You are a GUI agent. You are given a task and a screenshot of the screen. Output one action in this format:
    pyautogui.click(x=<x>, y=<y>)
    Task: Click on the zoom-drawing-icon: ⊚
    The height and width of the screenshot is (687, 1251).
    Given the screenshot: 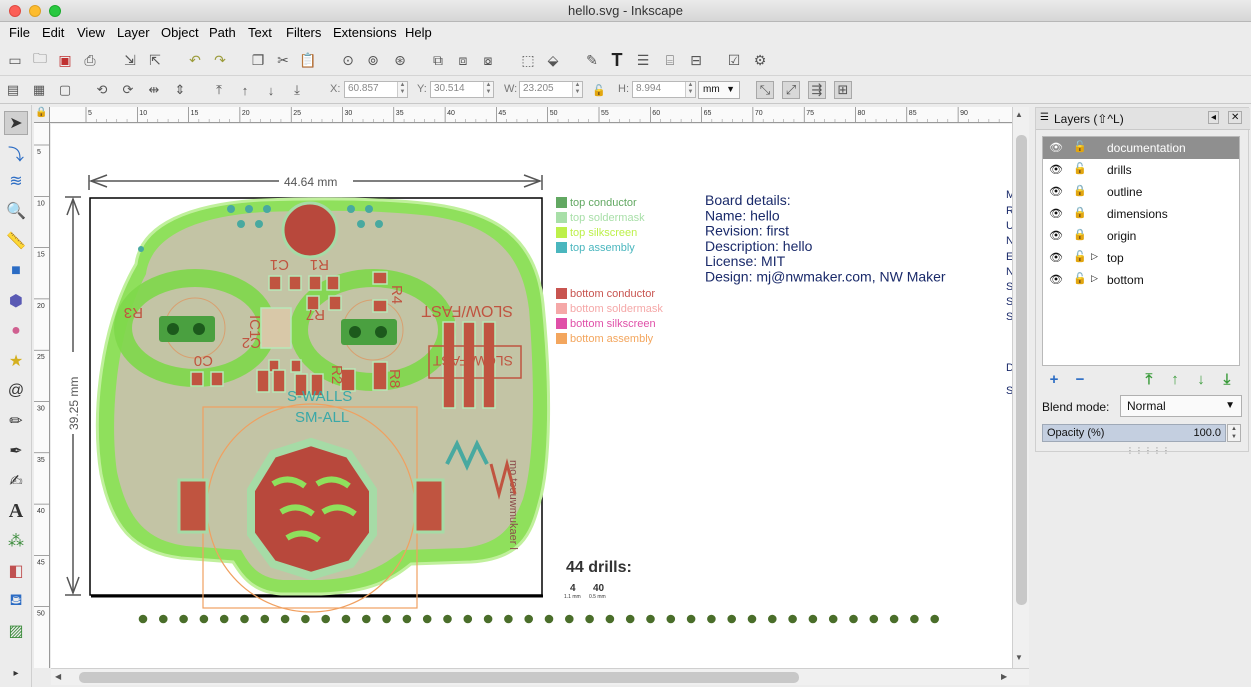 What is the action you would take?
    pyautogui.click(x=373, y=60)
    